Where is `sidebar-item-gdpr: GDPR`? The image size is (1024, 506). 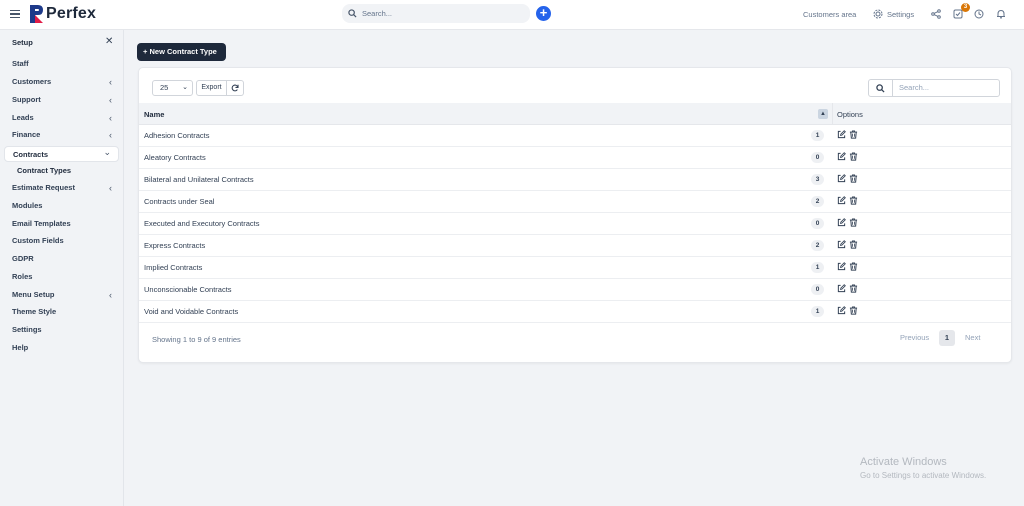 sidebar-item-gdpr: GDPR is located at coordinates (61, 259).